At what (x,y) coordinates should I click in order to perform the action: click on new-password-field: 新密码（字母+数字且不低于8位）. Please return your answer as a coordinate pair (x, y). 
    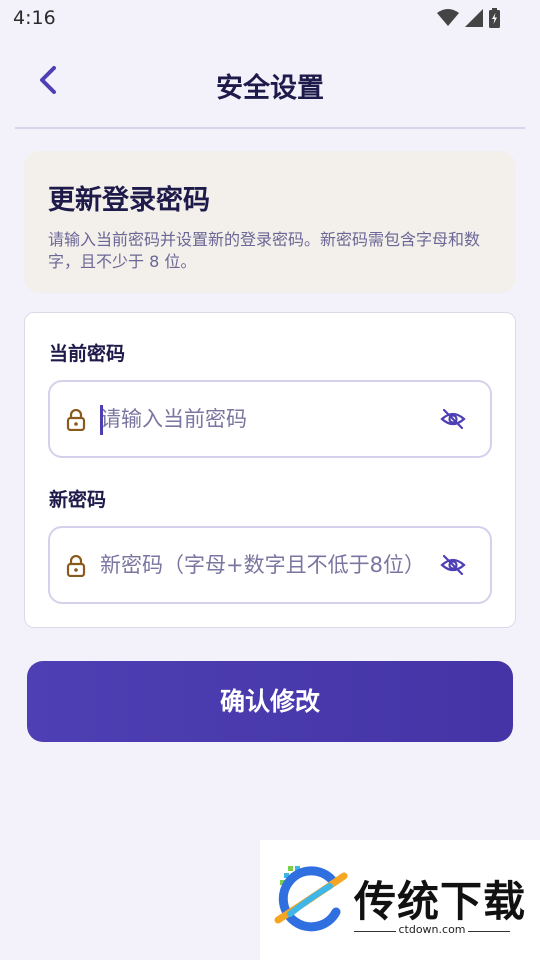
    Looking at the image, I should click on (270, 565).